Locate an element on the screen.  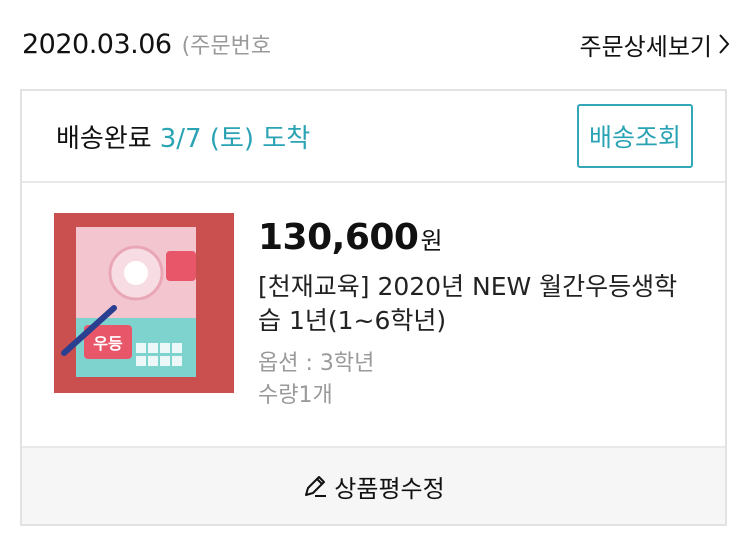
edit-review-button: 상품평수정 is located at coordinates (373, 485).